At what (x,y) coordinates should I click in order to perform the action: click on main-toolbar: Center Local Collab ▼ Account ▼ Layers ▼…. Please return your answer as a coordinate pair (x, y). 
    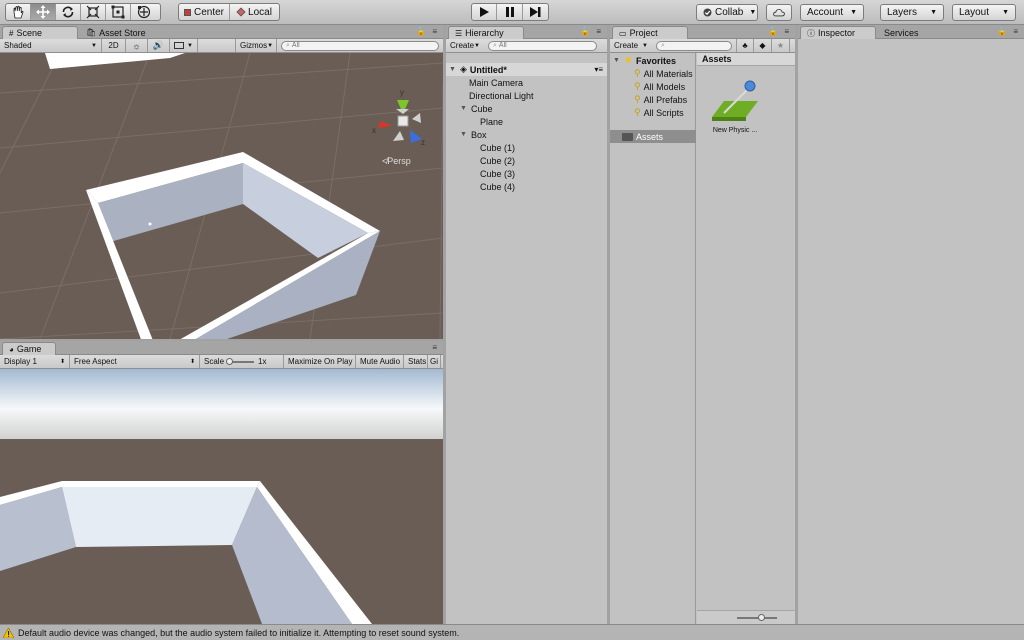
    Looking at the image, I should click on (512, 12).